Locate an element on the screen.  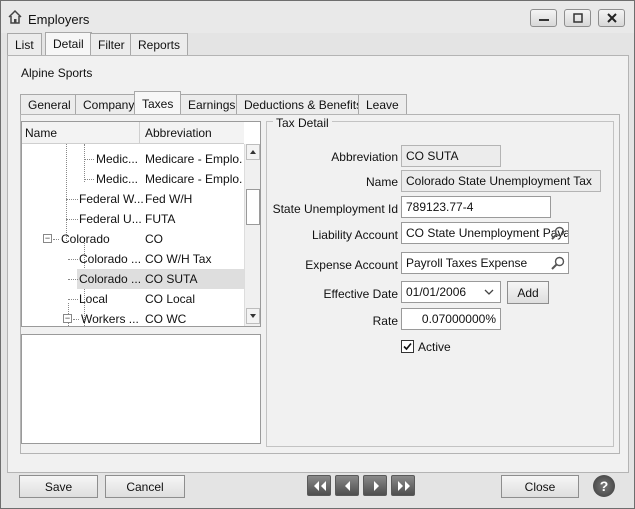
expense-account-label: Expense Account is located at coordinates (351, 265).